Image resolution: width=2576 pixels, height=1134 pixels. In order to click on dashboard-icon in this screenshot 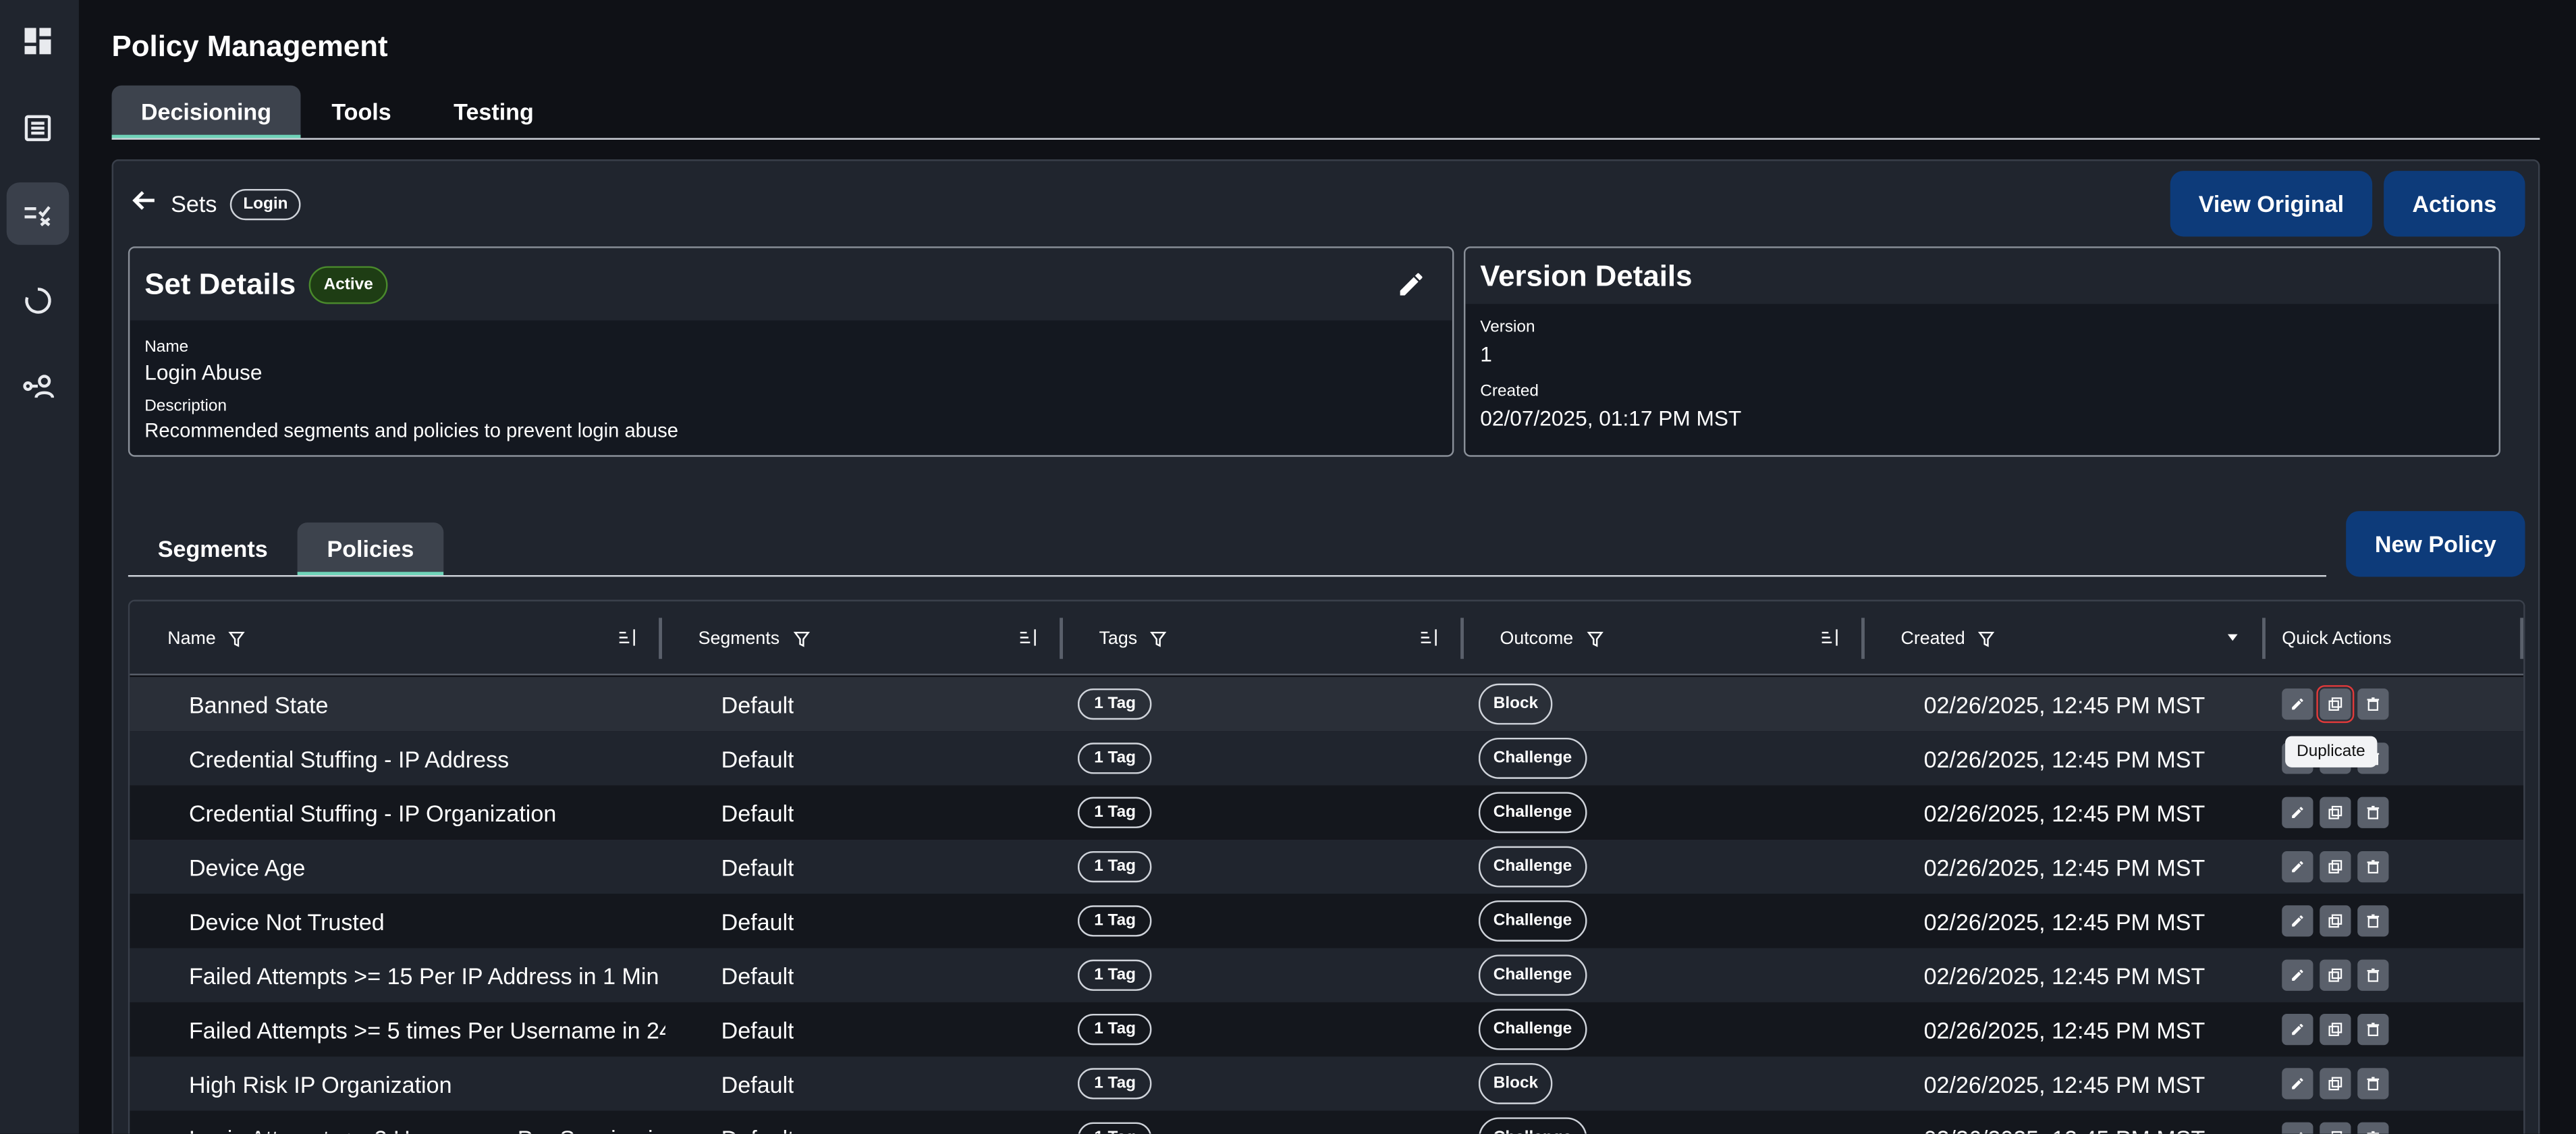, I will do `click(38, 41)`.